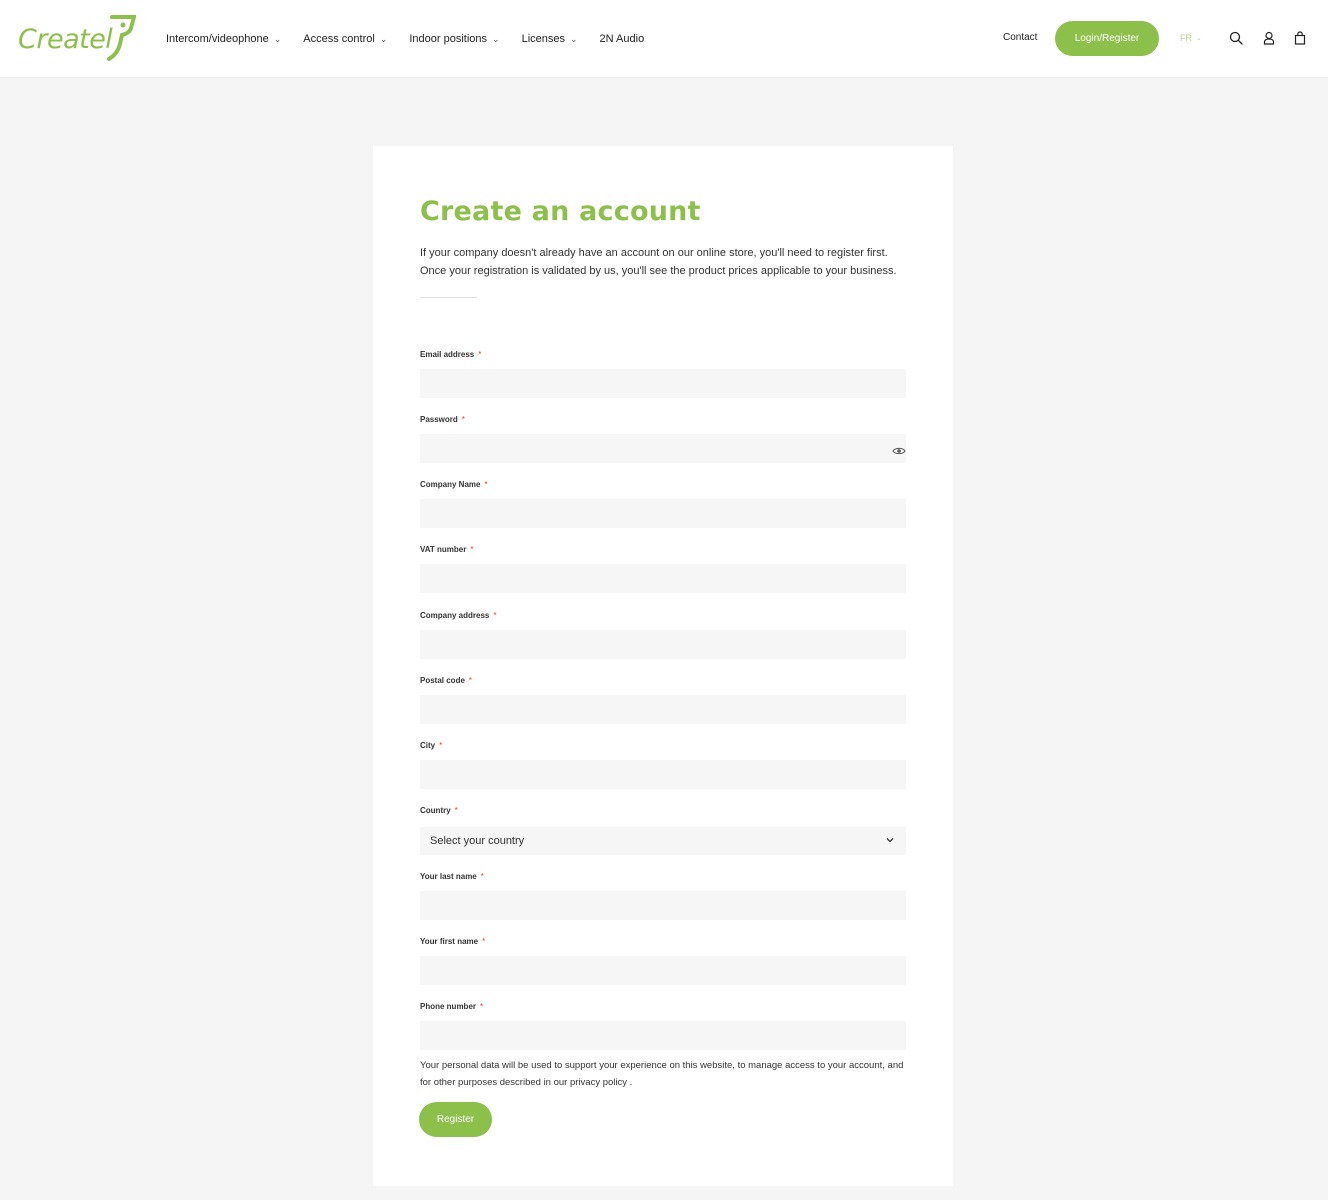  Describe the element at coordinates (453, 941) in the screenshot. I see `first-name-label: Your first name *` at that location.